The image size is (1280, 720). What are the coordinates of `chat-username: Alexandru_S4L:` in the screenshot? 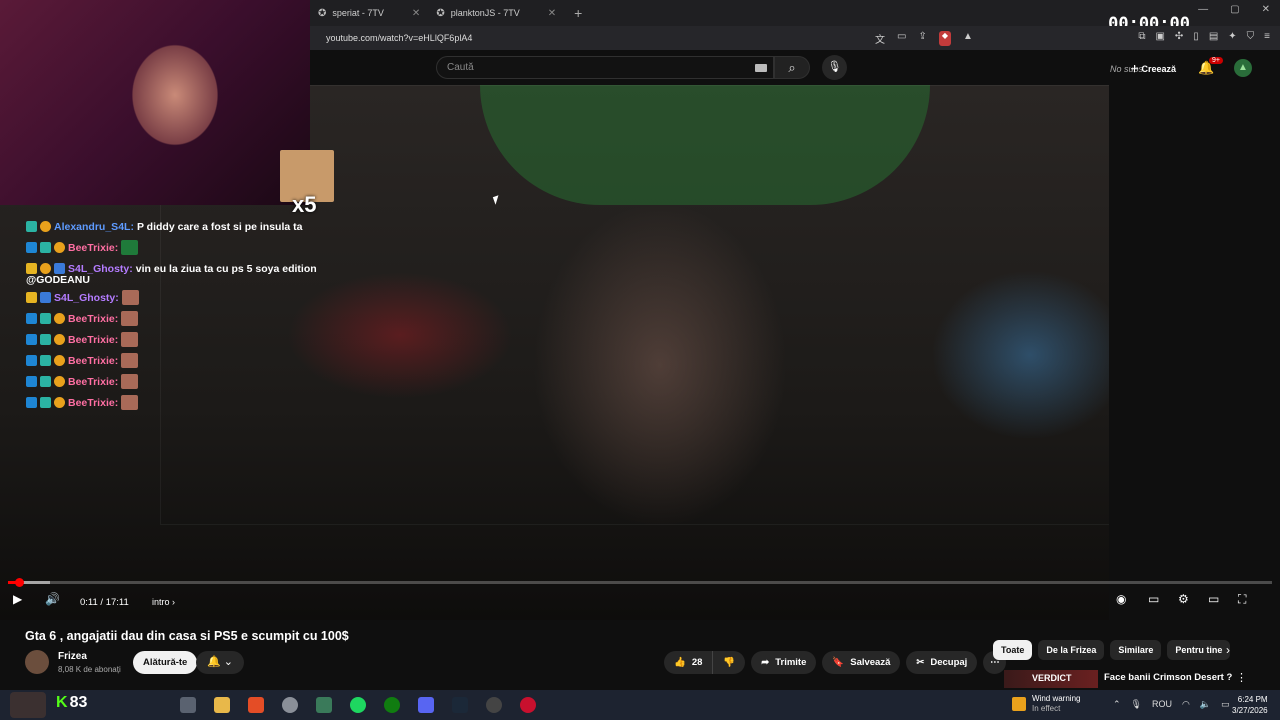 It's located at (94, 226).